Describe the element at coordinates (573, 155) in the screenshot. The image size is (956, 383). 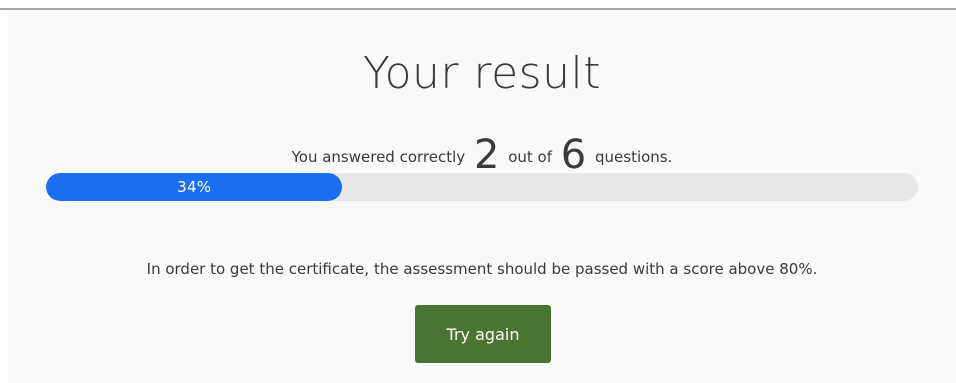
I see `total-count: 6` at that location.